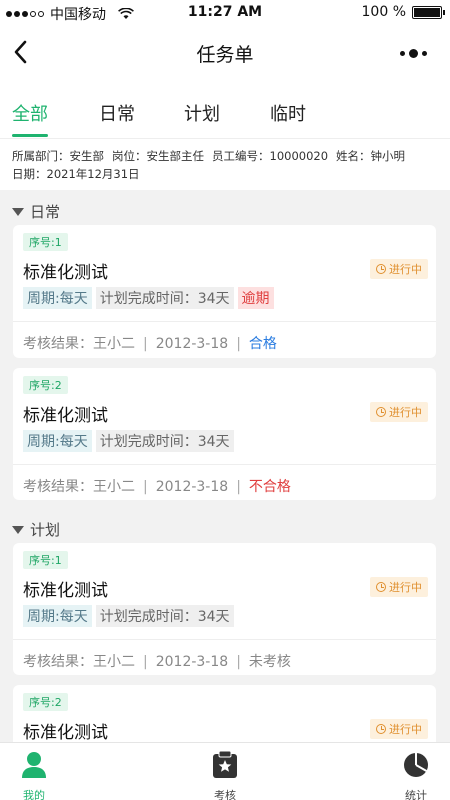  I want to click on result-value: 合格, so click(262, 344).